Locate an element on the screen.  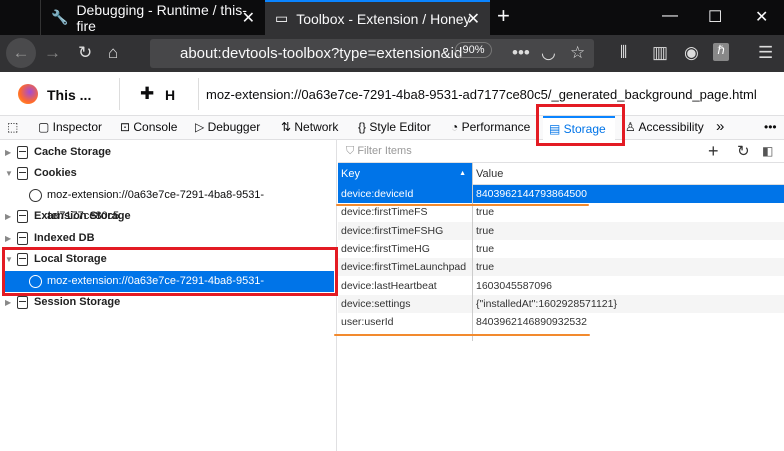
options-menu-icon: ••• is located at coordinates (770, 128).